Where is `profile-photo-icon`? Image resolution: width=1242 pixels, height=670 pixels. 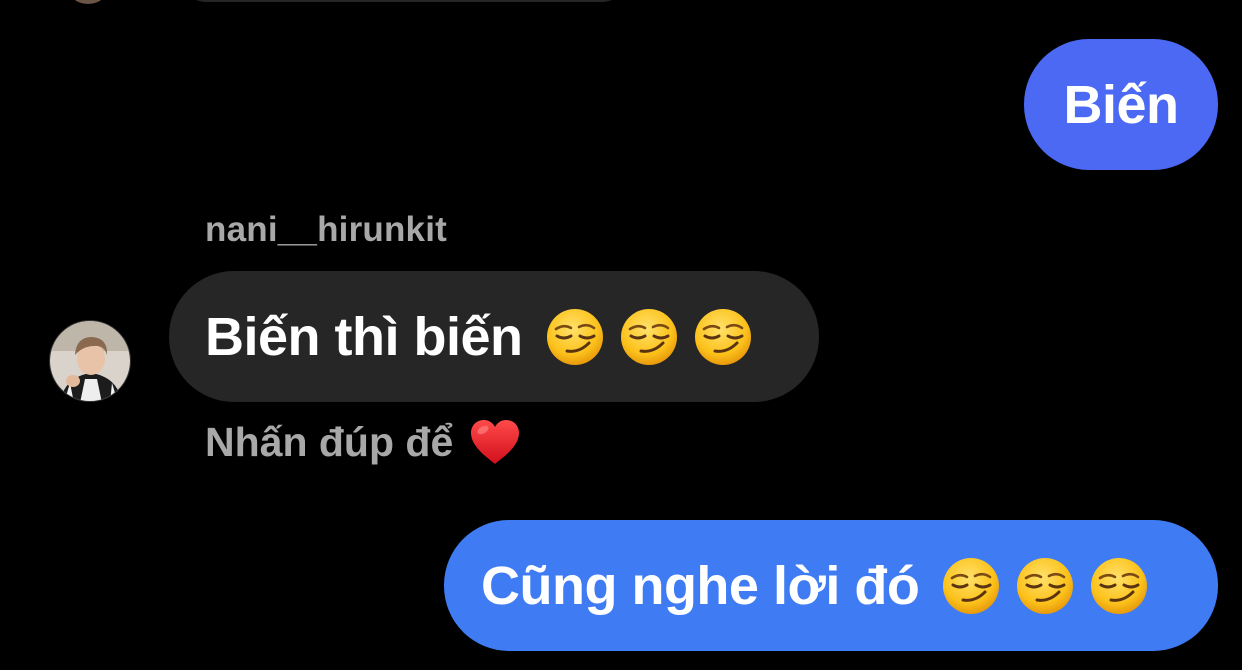 profile-photo-icon is located at coordinates (90, 361).